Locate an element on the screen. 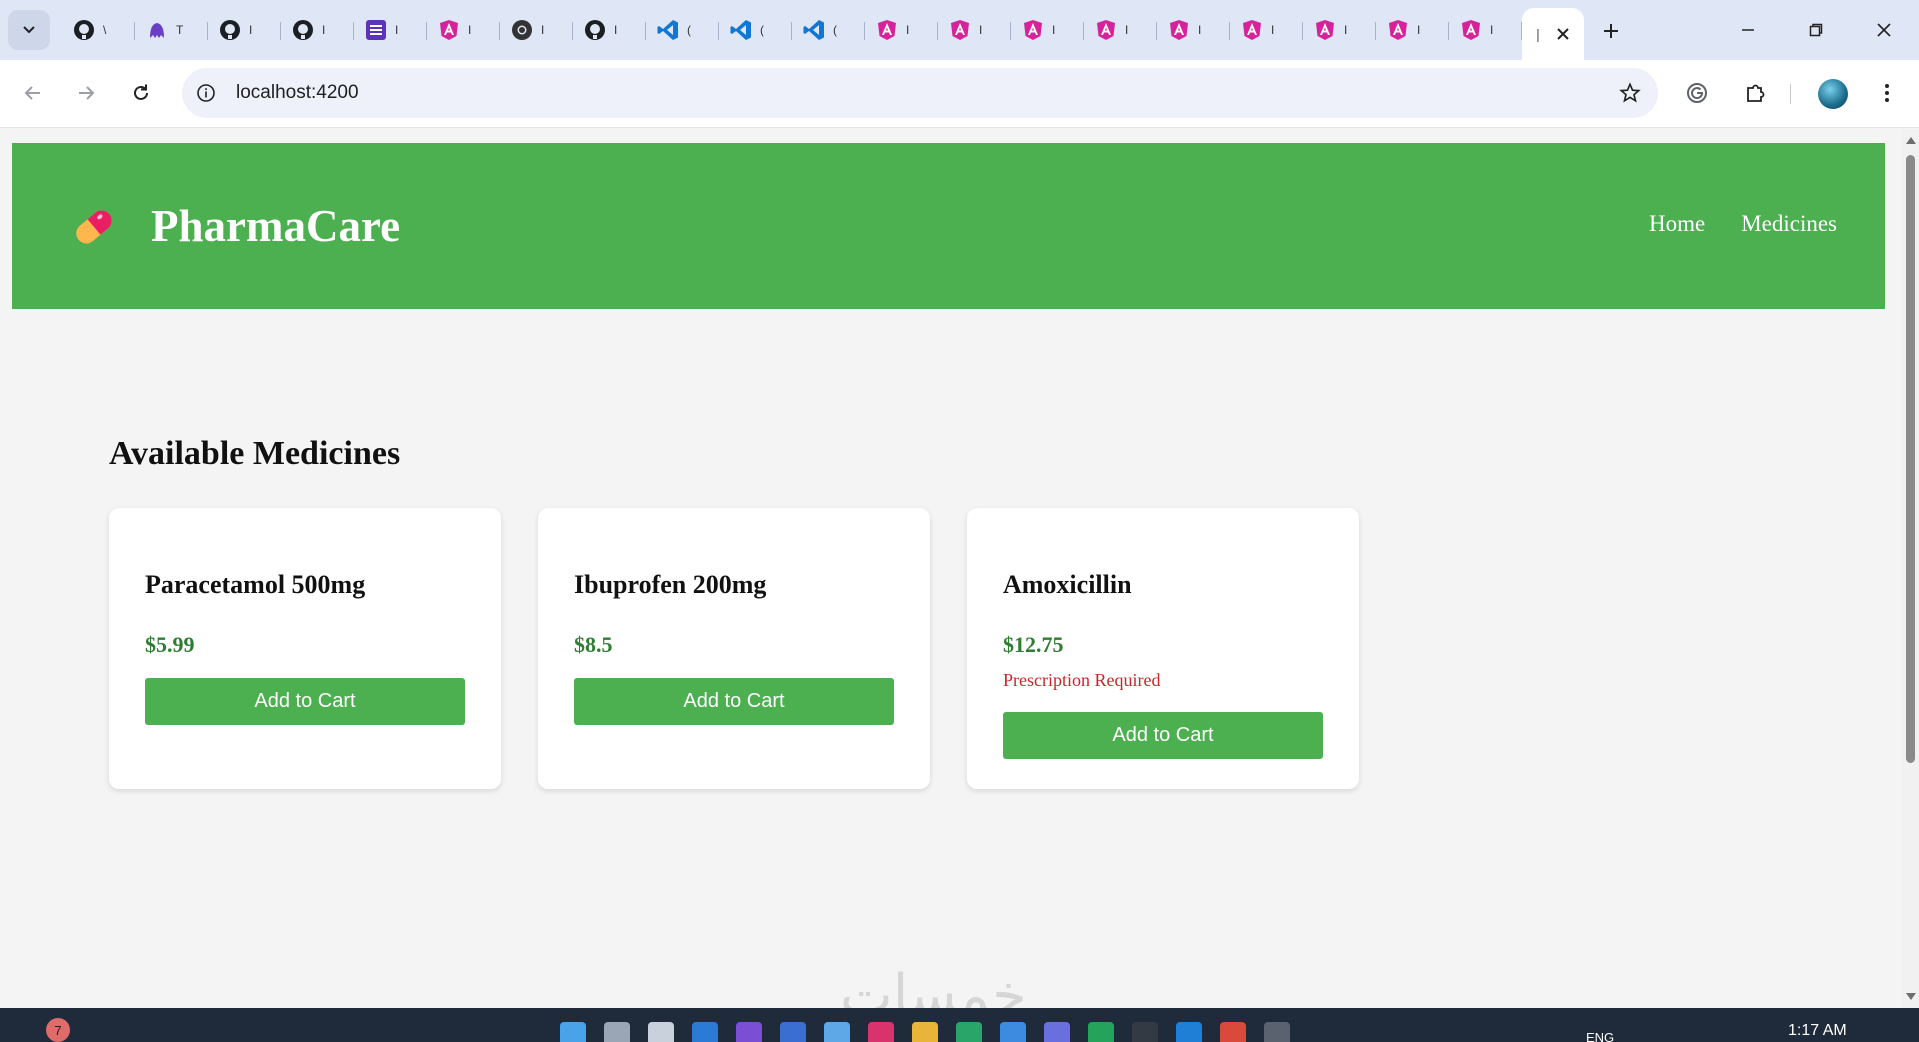 The image size is (1919, 1042). grammarly-icon is located at coordinates (1697, 93).